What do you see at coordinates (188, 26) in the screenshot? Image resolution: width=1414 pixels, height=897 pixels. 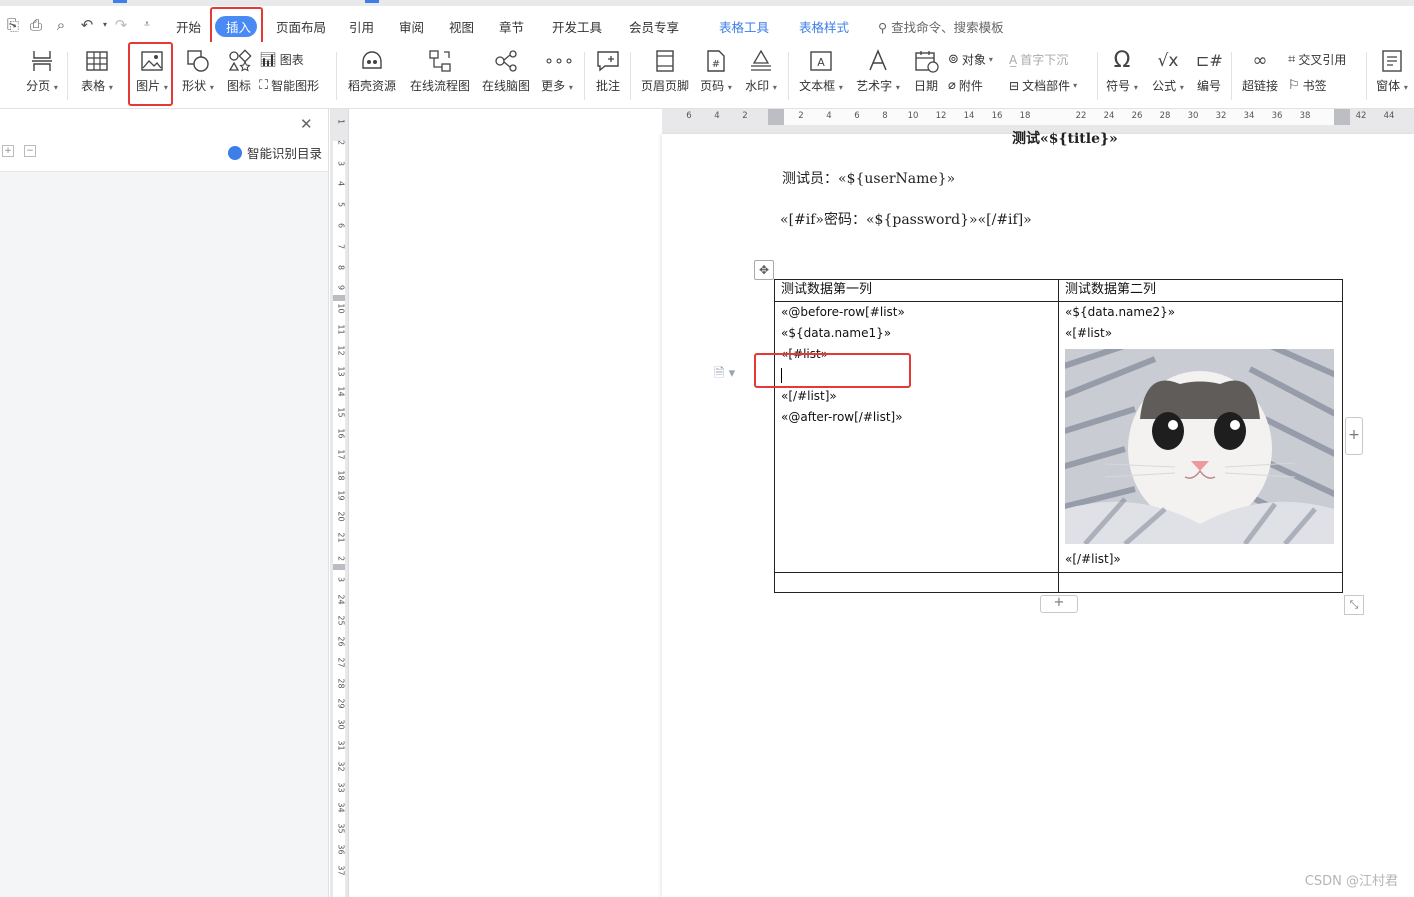 I see `tab-home: 开始` at bounding box center [188, 26].